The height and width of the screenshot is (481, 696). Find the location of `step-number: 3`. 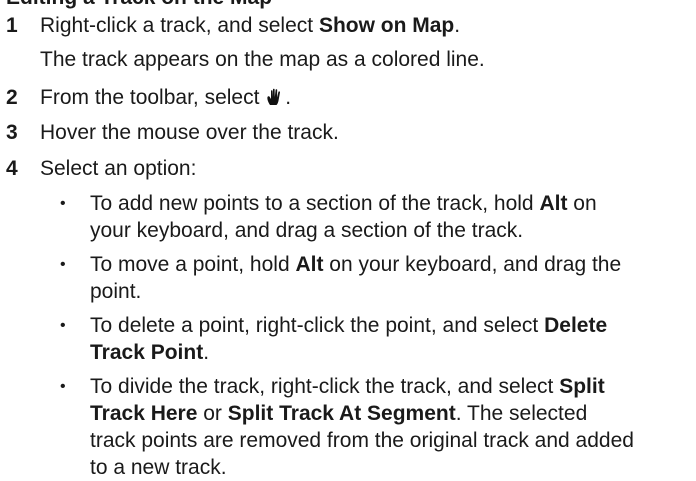

step-number: 3 is located at coordinates (12, 132).